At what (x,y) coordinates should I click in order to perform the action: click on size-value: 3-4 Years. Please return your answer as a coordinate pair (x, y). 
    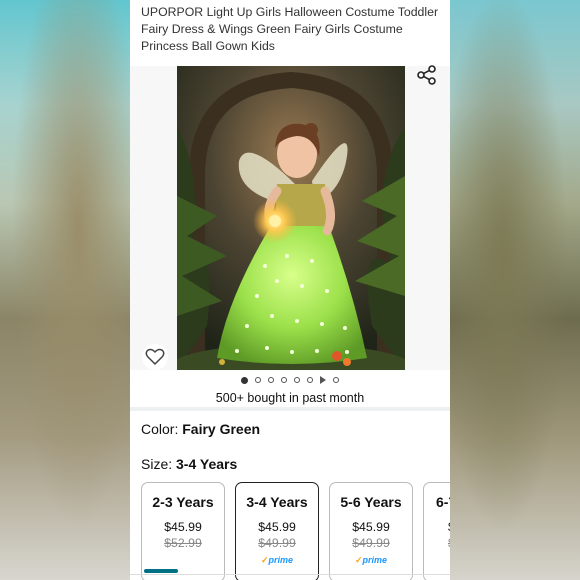
    Looking at the image, I should click on (207, 464).